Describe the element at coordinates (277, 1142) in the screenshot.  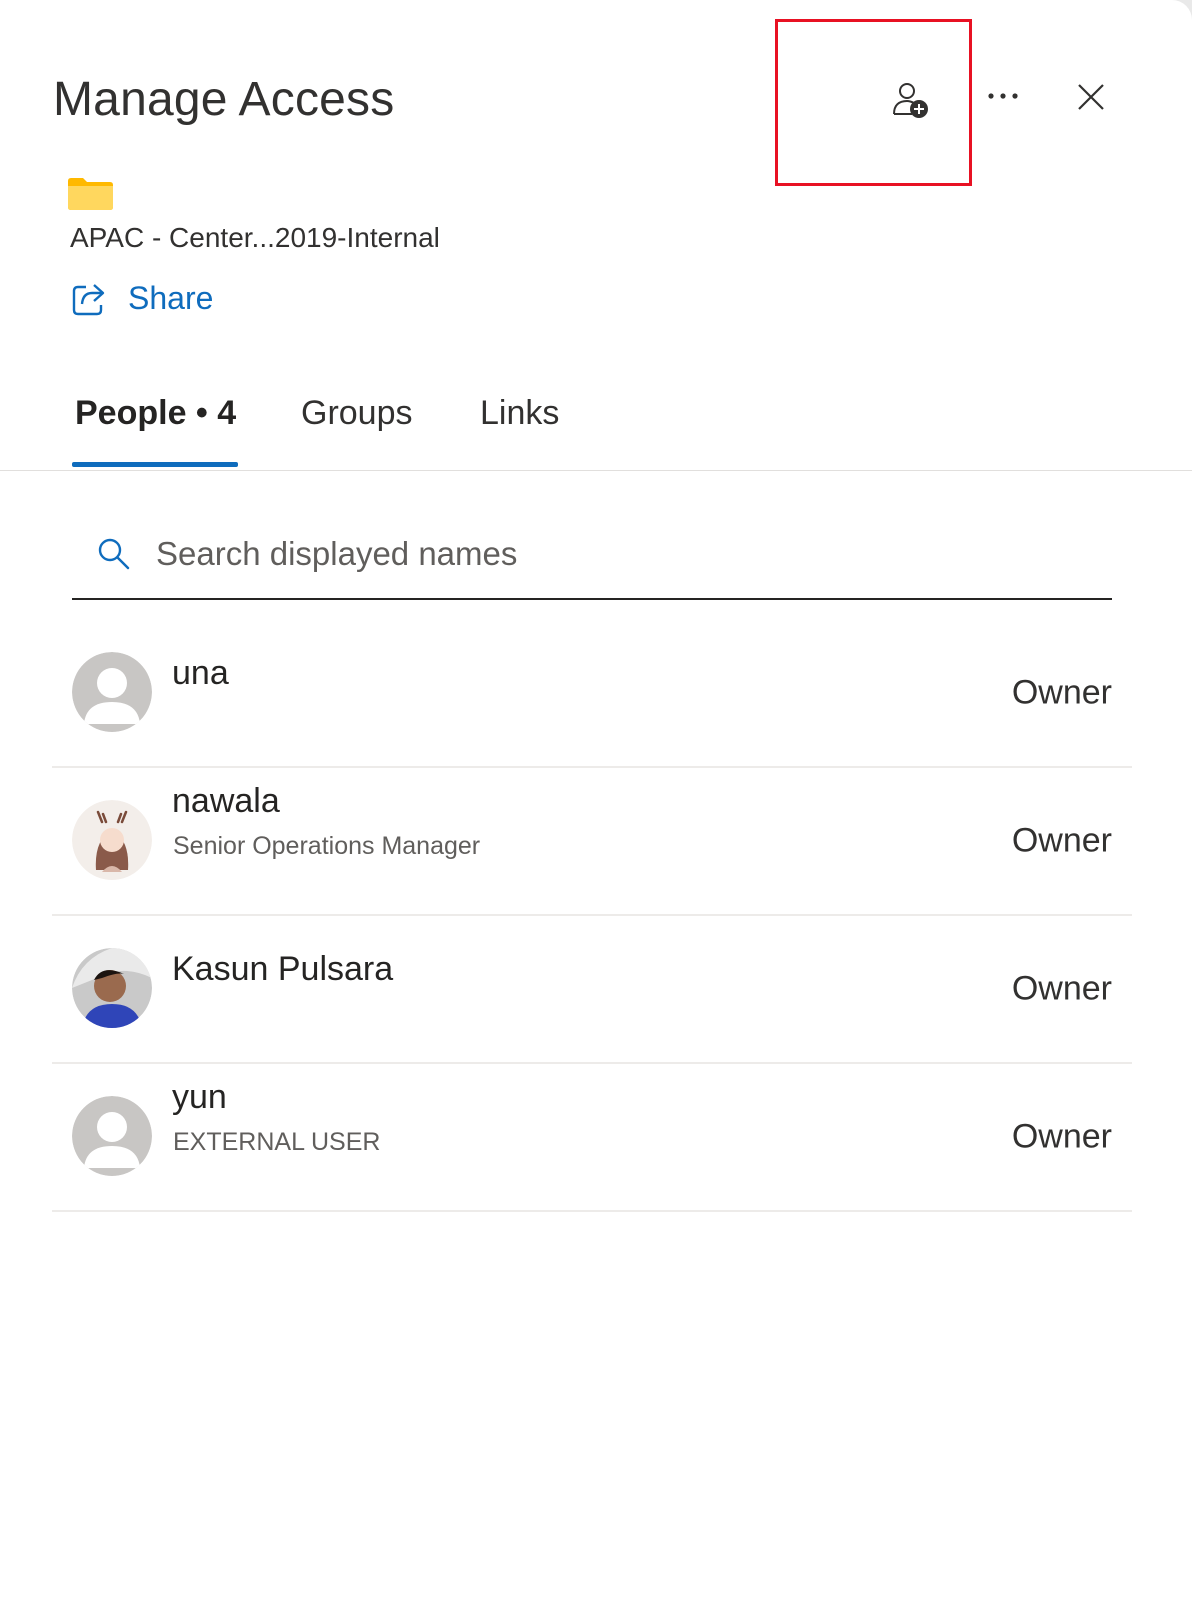
I see `person-subtitle: EXTERNAL USER` at that location.